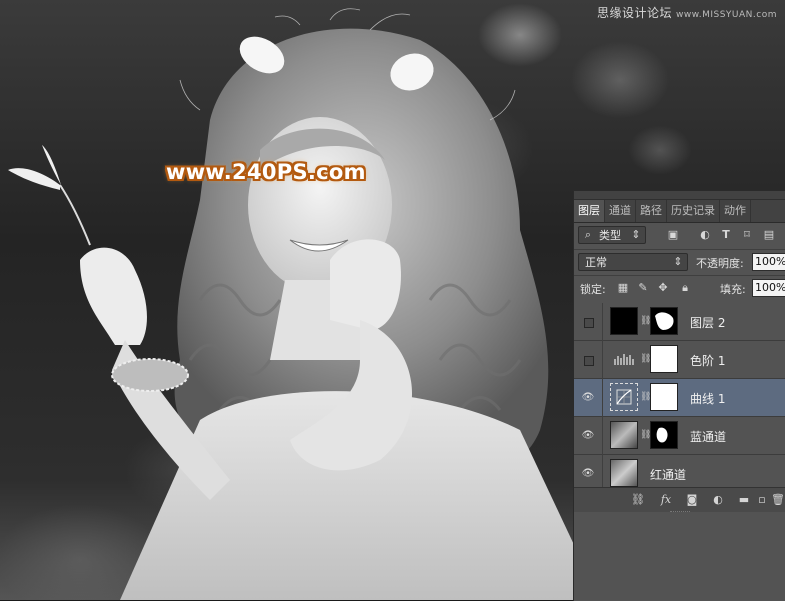  I want to click on layer-row-levels1: ⛓ 色阶 1, so click(679, 360).